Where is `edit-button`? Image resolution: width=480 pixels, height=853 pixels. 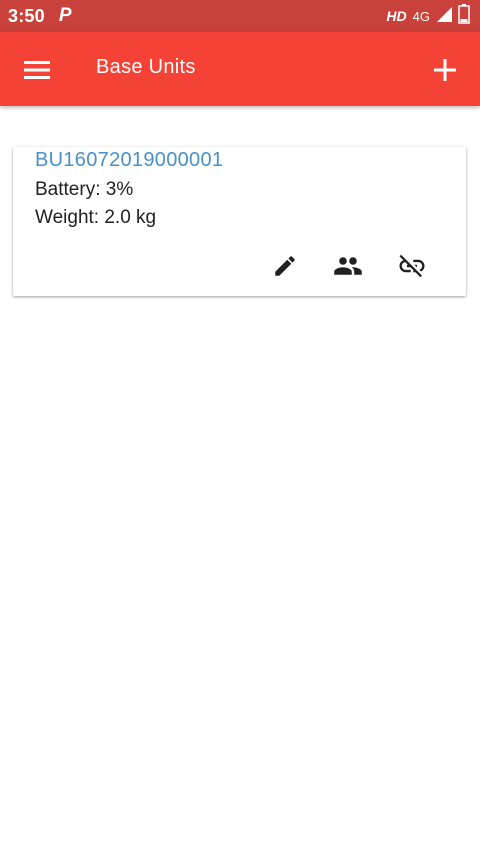 edit-button is located at coordinates (285, 266).